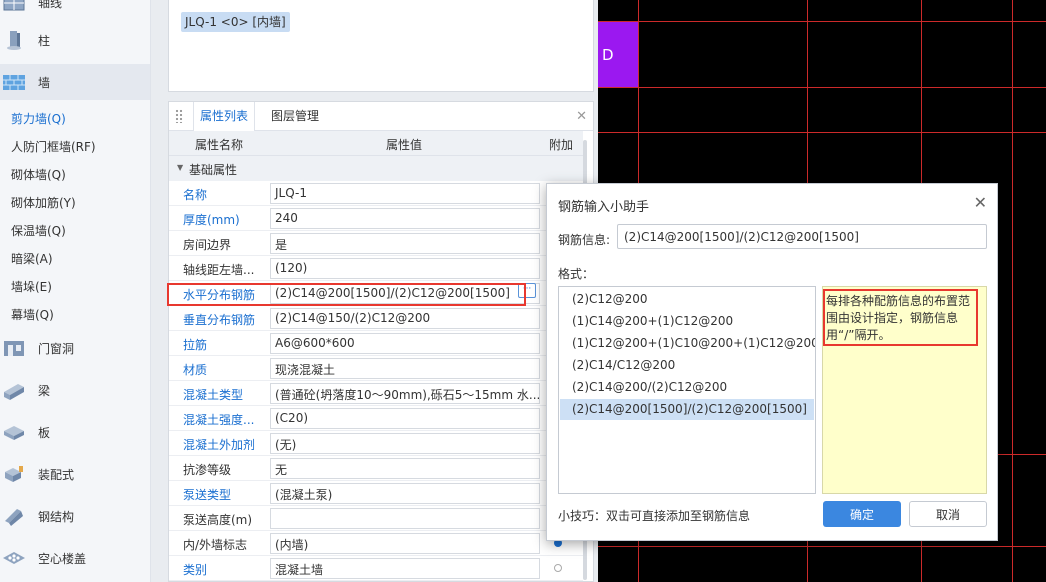 This screenshot has width=1046, height=582. What do you see at coordinates (405, 568) in the screenshot?
I see `property-value: 混凝土墙` at bounding box center [405, 568].